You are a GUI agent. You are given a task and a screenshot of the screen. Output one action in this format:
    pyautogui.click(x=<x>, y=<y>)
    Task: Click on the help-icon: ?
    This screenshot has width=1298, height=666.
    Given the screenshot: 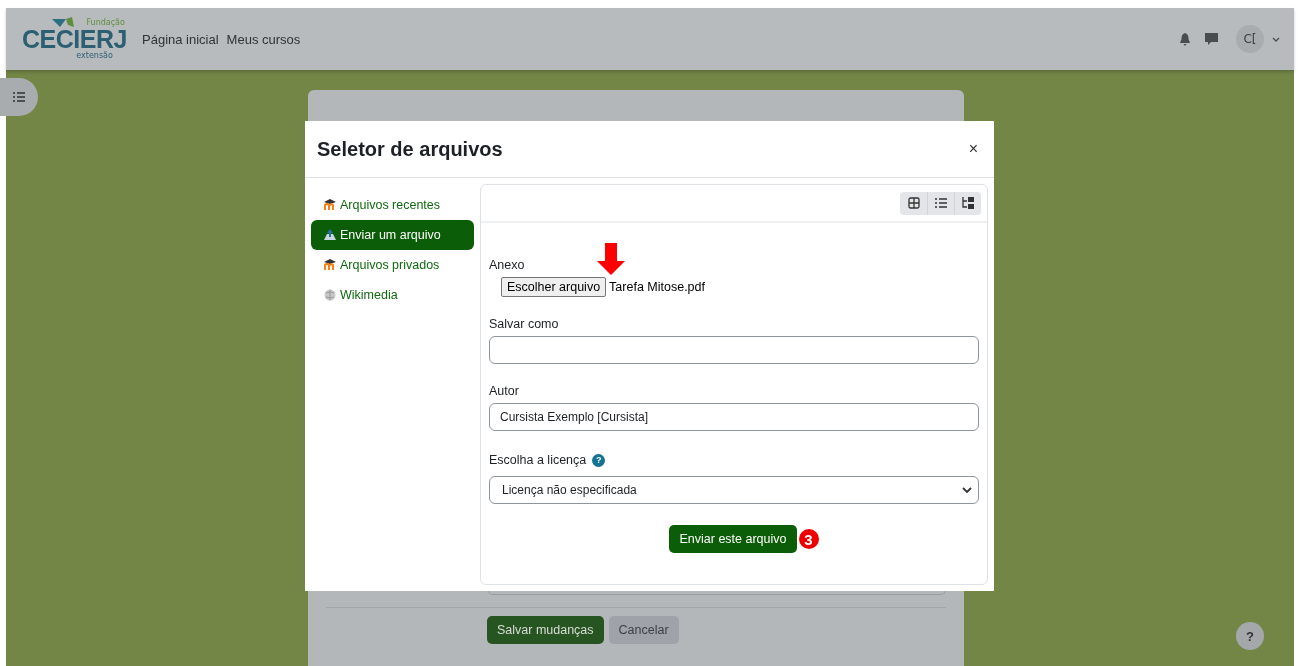 What is the action you would take?
    pyautogui.click(x=599, y=460)
    